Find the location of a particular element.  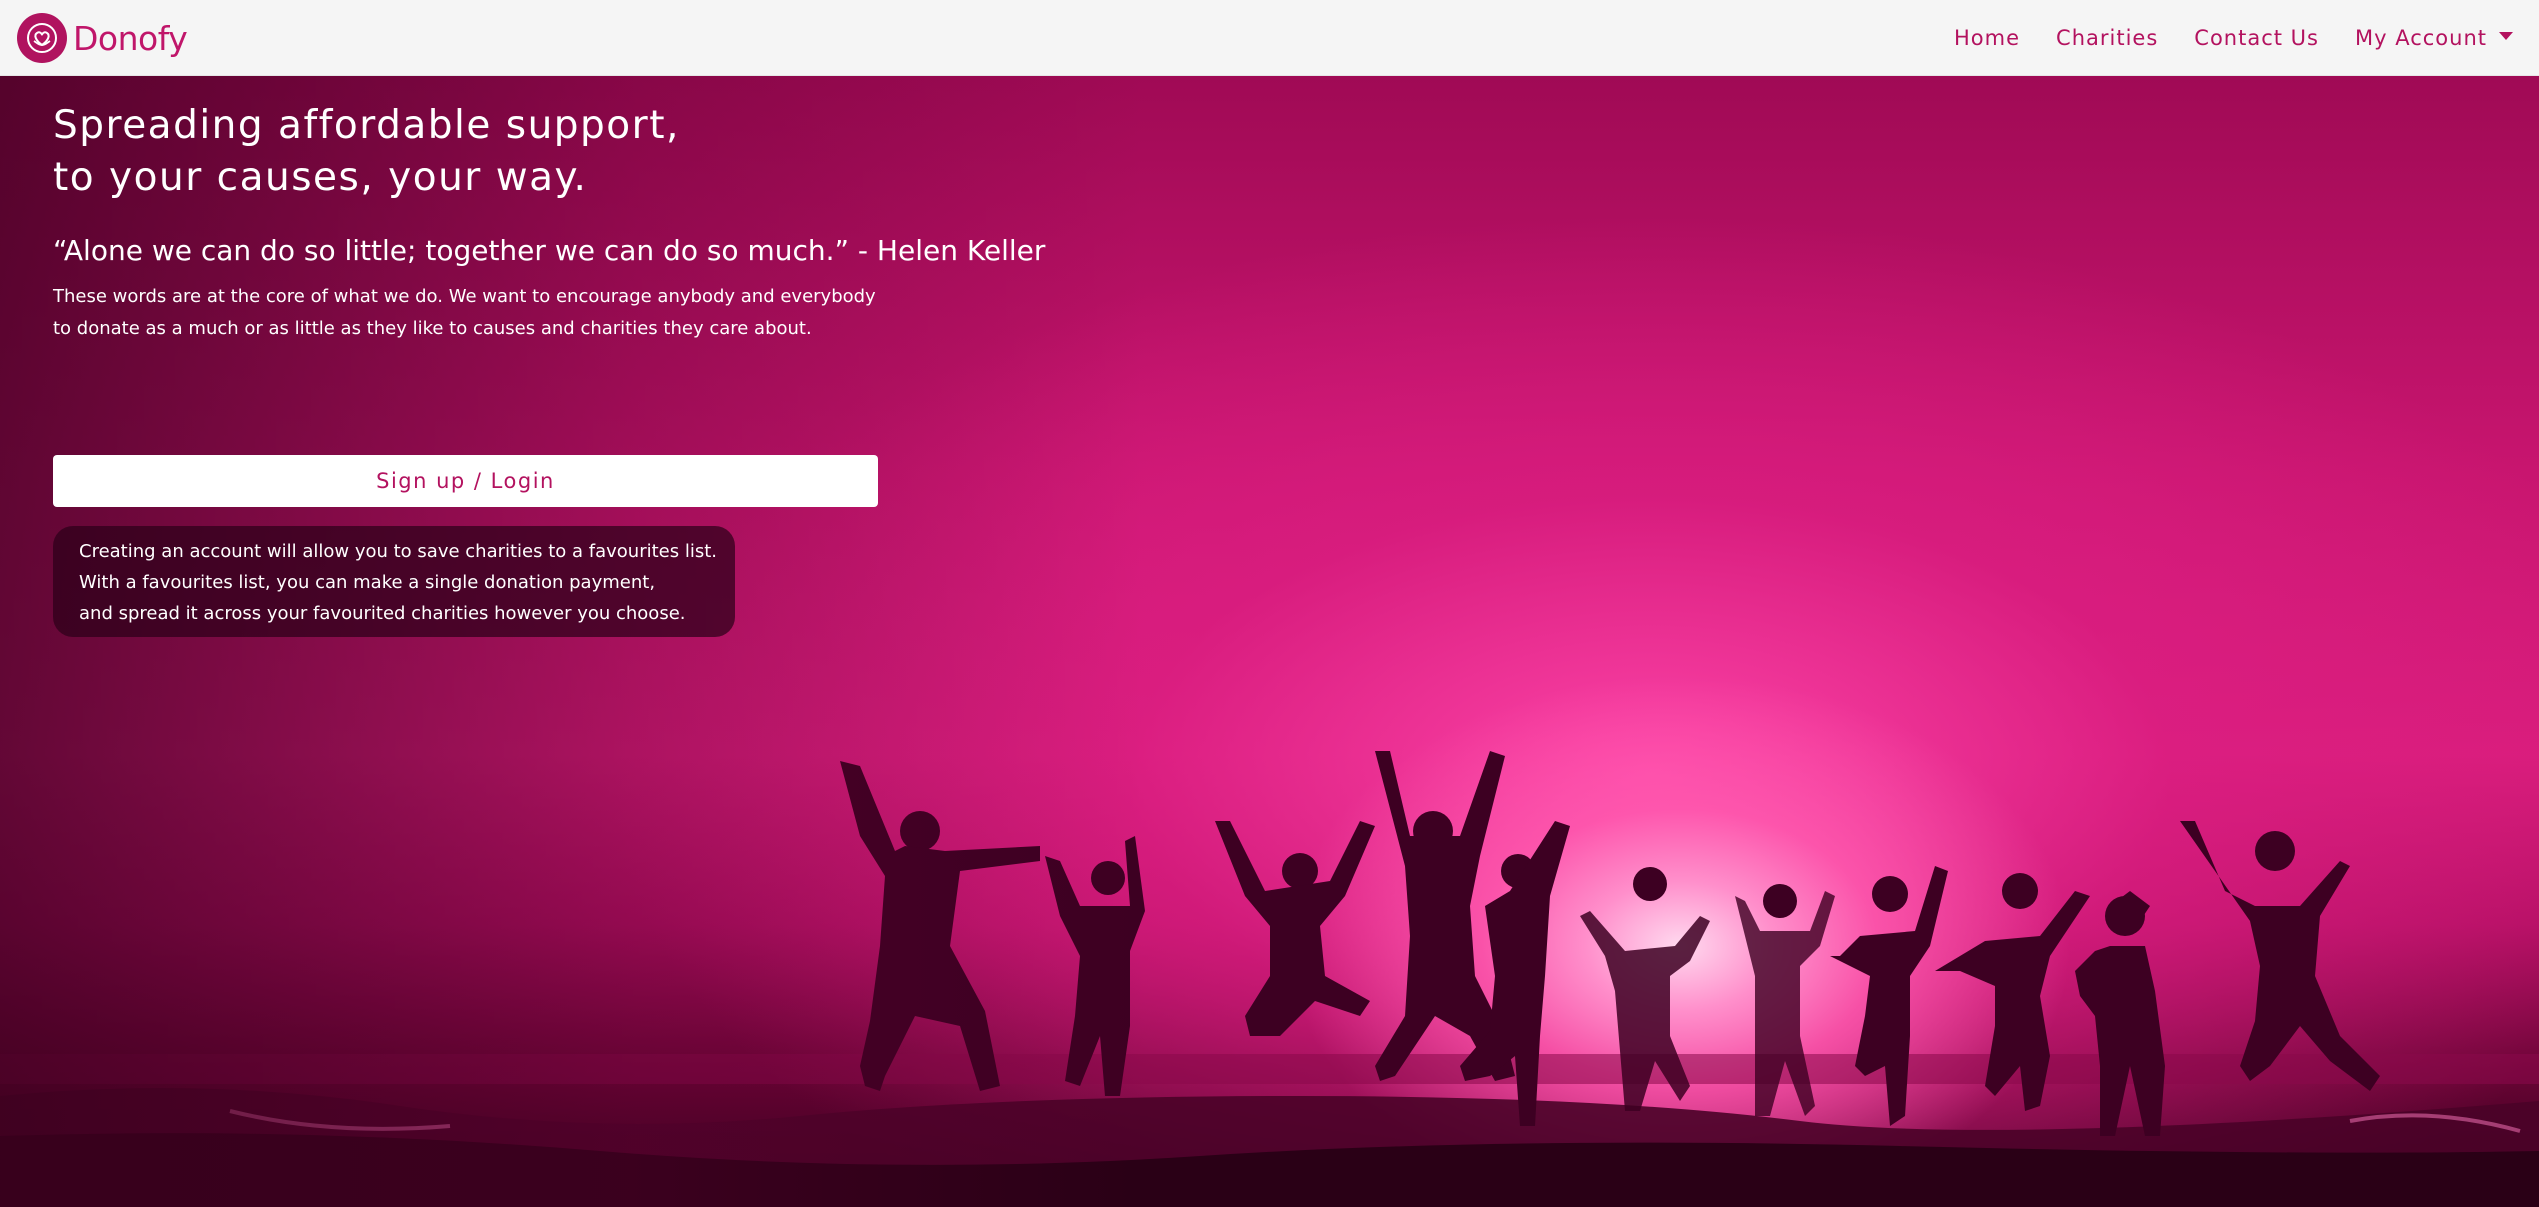

nav-links: Home Charities Contact Us My Account is located at coordinates (2215, 38).